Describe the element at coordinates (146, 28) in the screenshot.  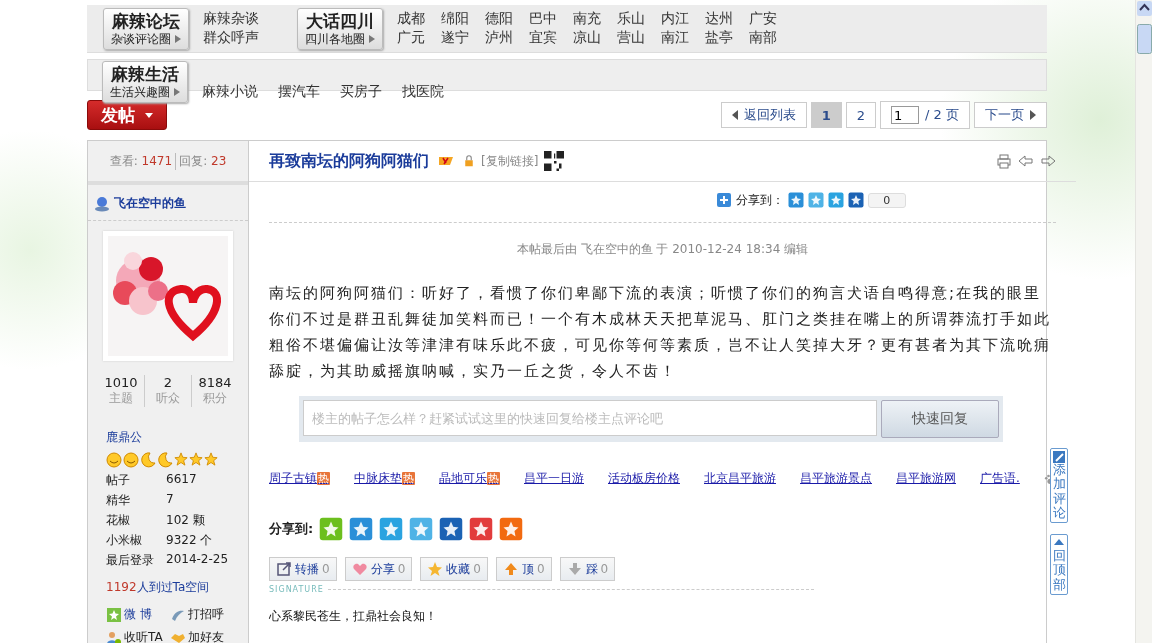
I see `forum-group-button: 麻辣论坛 杂谈评论圈` at that location.